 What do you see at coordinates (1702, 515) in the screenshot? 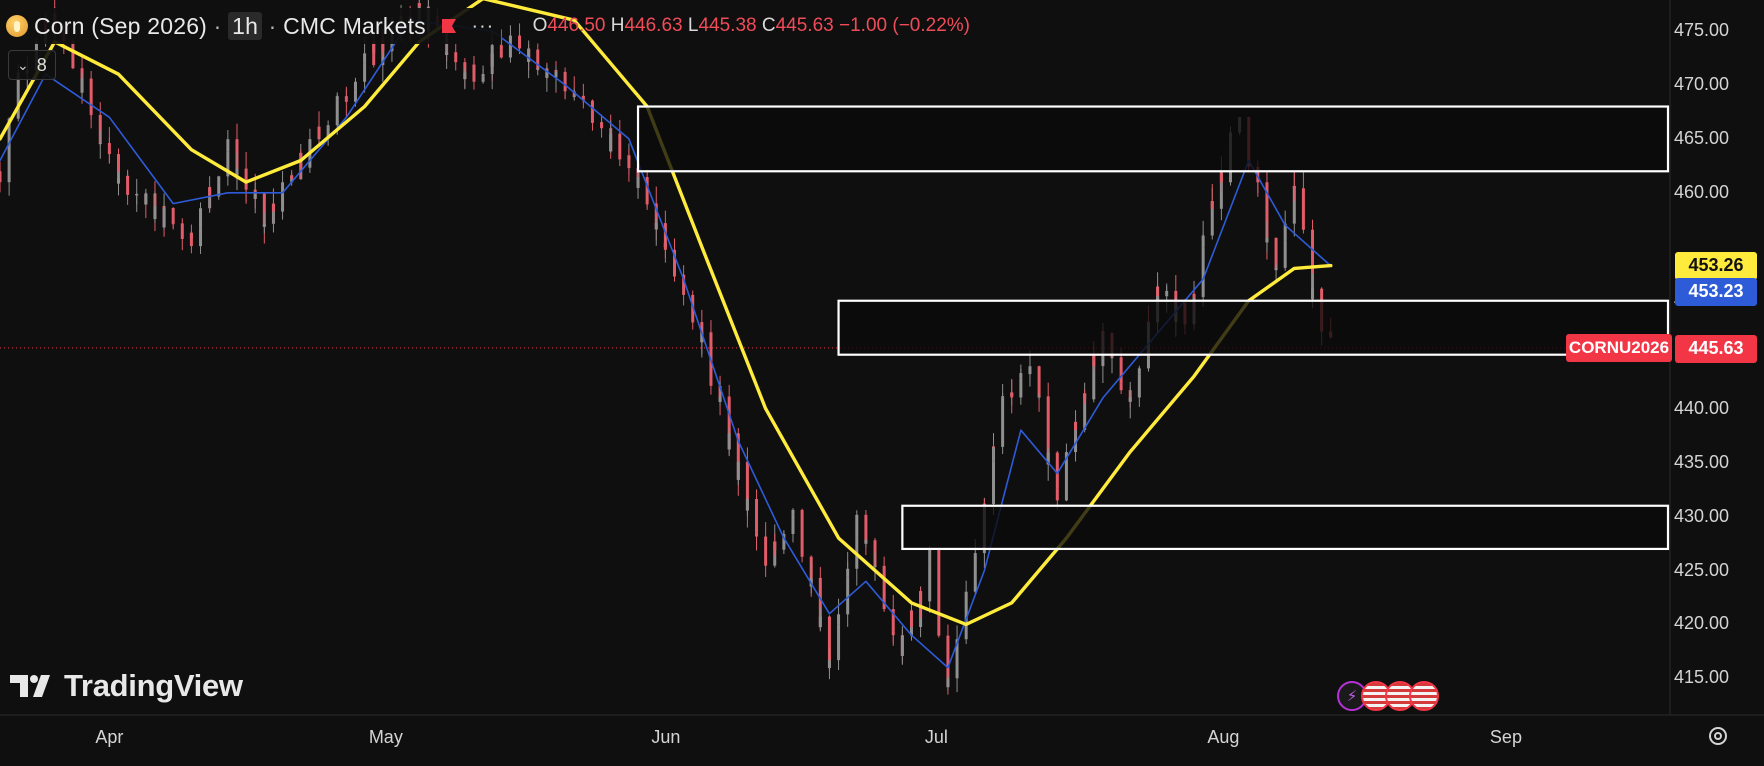
I see `price-tick-label: 430.00` at bounding box center [1702, 515].